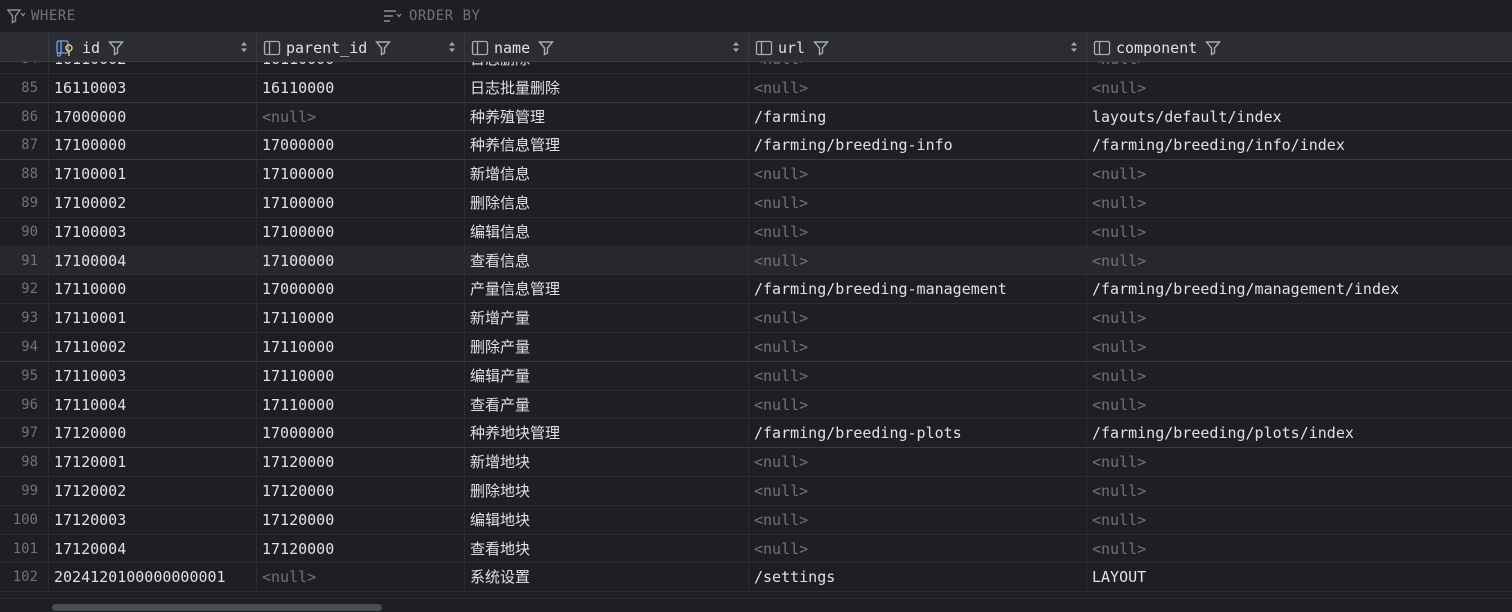 The image size is (1512, 612). I want to click on cell-id: 17120000, so click(152, 434).